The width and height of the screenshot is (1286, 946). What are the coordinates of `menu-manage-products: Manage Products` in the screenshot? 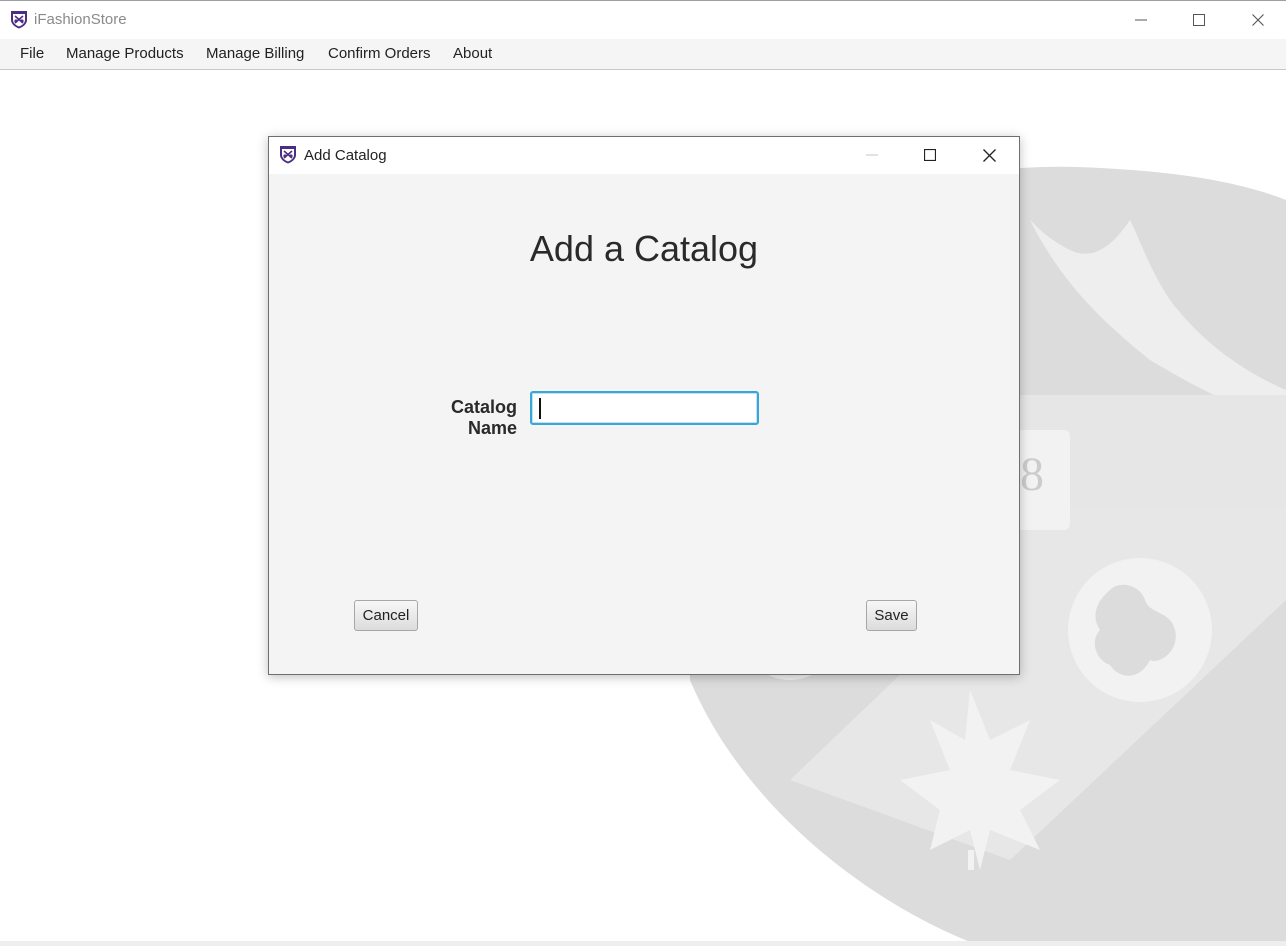 It's located at (125, 53).